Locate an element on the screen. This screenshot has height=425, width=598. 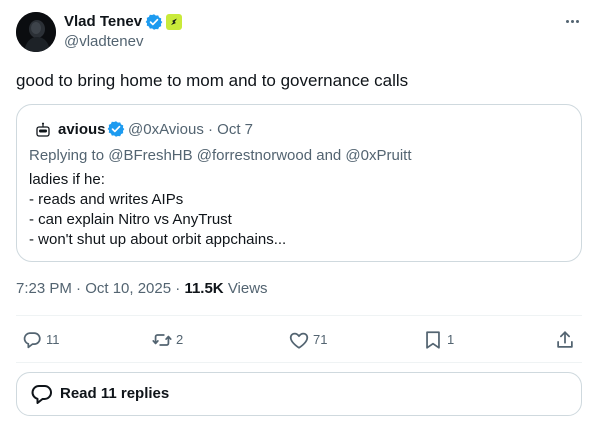
bookmark-button: 1 is located at coordinates (438, 340).